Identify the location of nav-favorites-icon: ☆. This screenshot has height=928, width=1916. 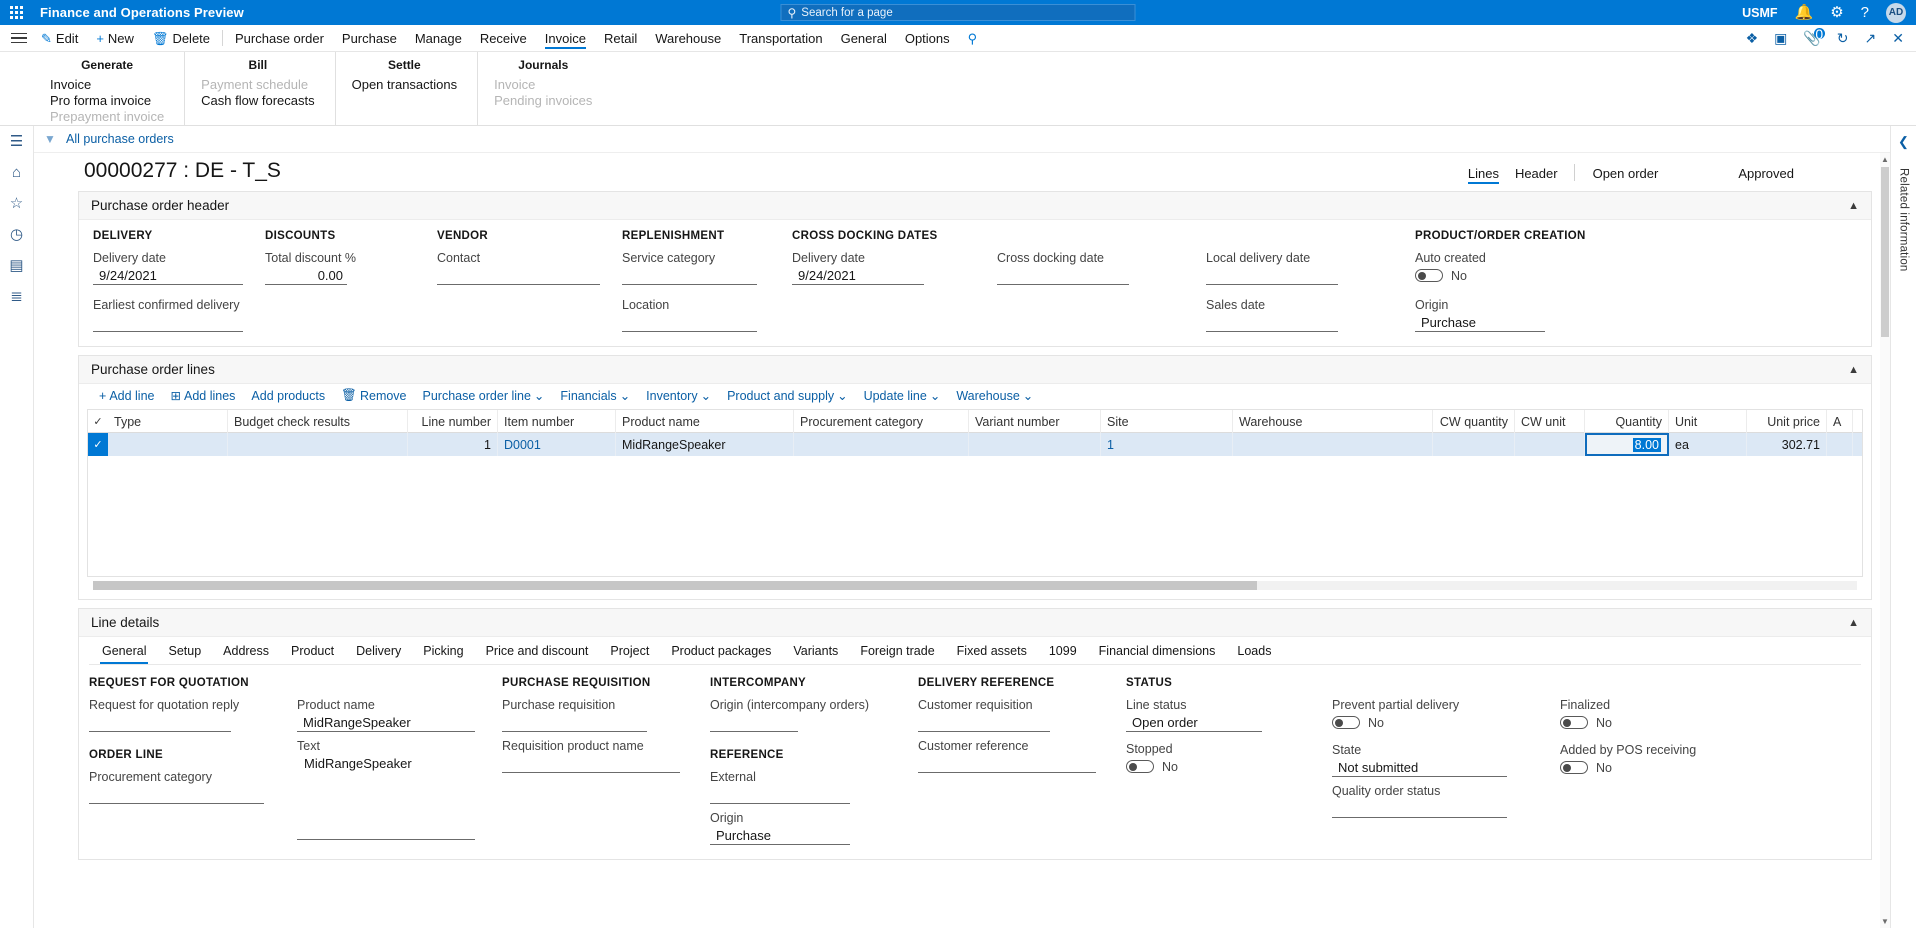
(16, 203).